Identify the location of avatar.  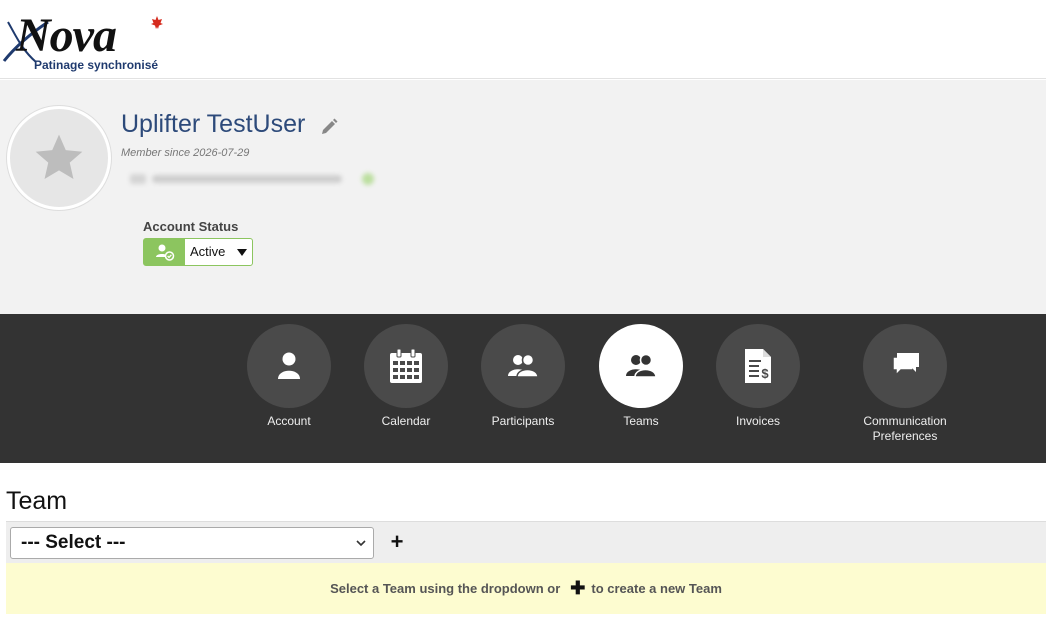
(59, 158).